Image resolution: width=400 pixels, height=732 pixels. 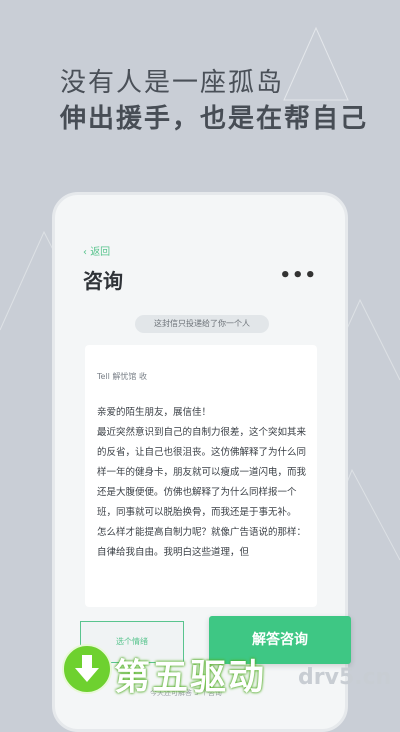 What do you see at coordinates (172, 83) in the screenshot?
I see `headline-line-1: 没有人是一座孤岛` at bounding box center [172, 83].